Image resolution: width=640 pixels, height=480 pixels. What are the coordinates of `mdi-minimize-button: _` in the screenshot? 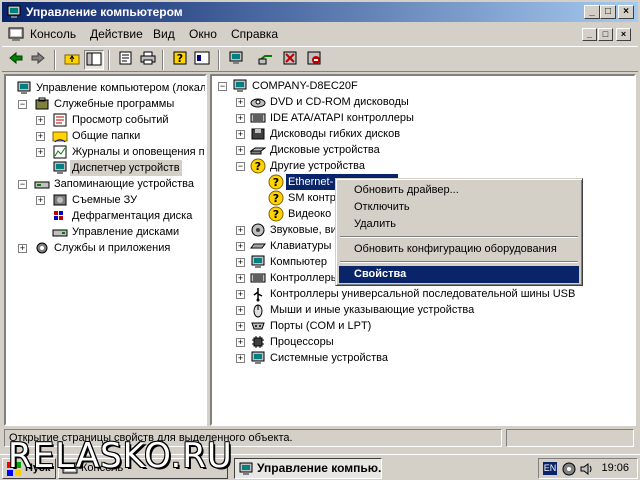 It's located at (589, 34).